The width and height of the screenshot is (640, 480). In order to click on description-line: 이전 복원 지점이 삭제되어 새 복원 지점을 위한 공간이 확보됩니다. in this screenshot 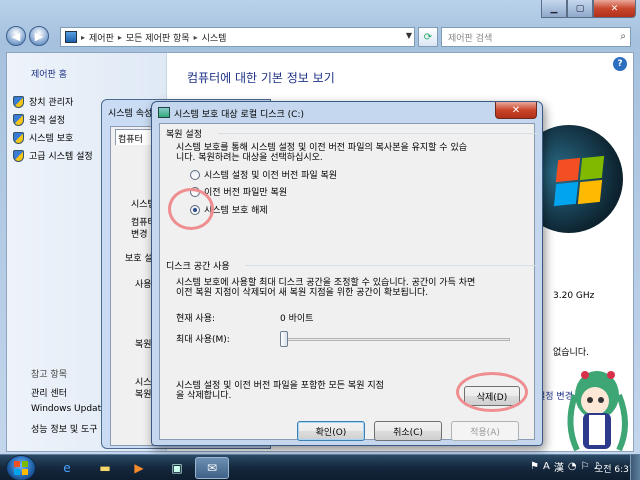, I will do `click(302, 293)`.